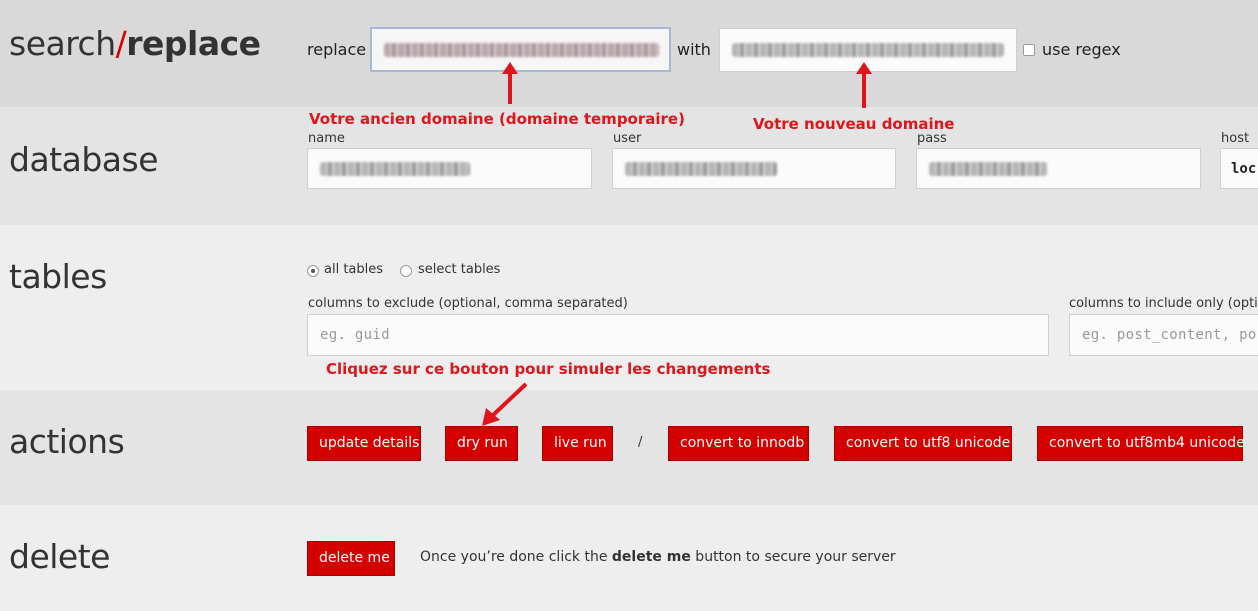 This screenshot has width=1258, height=611. I want to click on columns-exclude-input: eg. guid, so click(678, 335).